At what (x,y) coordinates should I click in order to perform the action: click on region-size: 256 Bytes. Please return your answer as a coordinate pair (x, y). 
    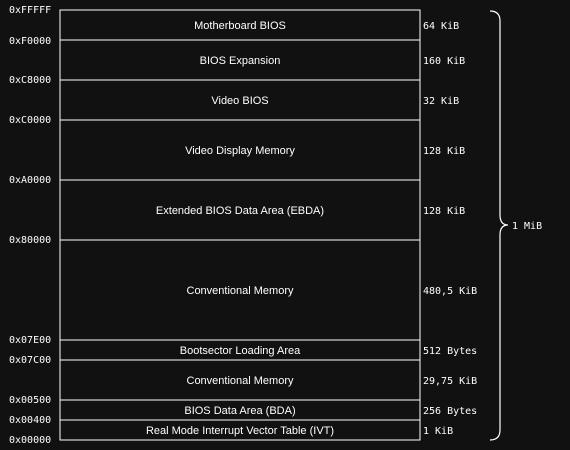
    Looking at the image, I should click on (450, 411).